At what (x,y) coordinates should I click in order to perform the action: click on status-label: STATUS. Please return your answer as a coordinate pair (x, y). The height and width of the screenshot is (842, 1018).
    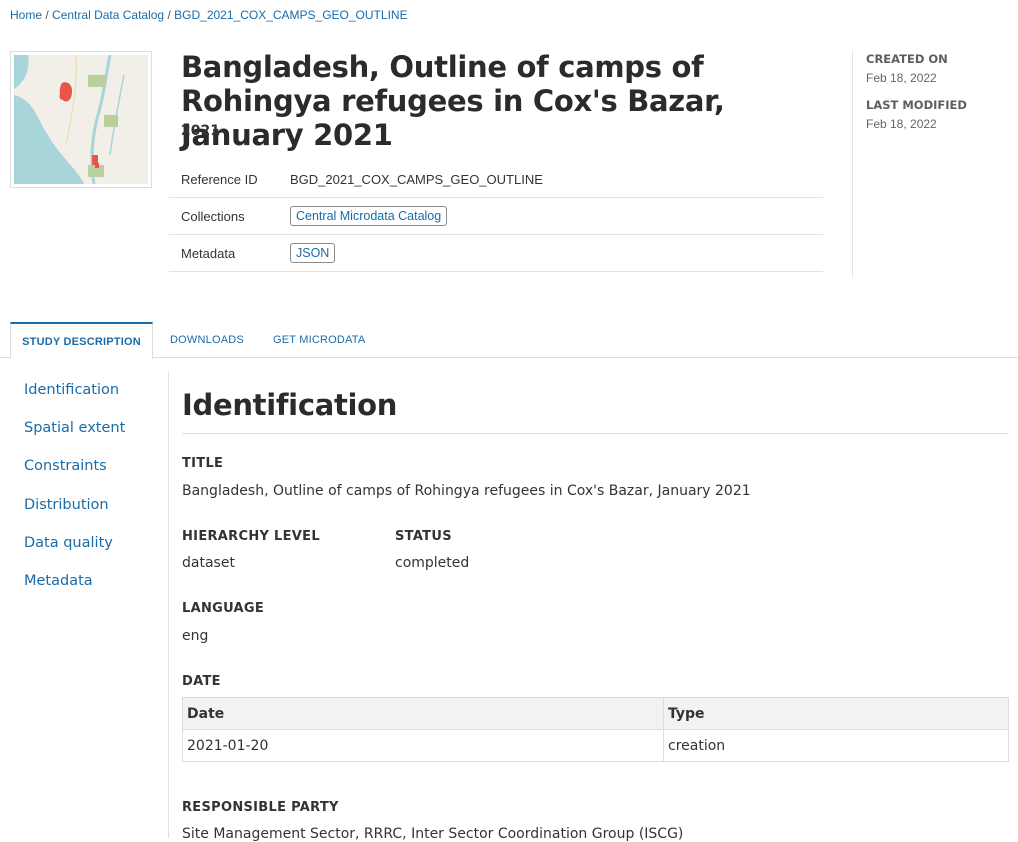
    Looking at the image, I should click on (423, 536).